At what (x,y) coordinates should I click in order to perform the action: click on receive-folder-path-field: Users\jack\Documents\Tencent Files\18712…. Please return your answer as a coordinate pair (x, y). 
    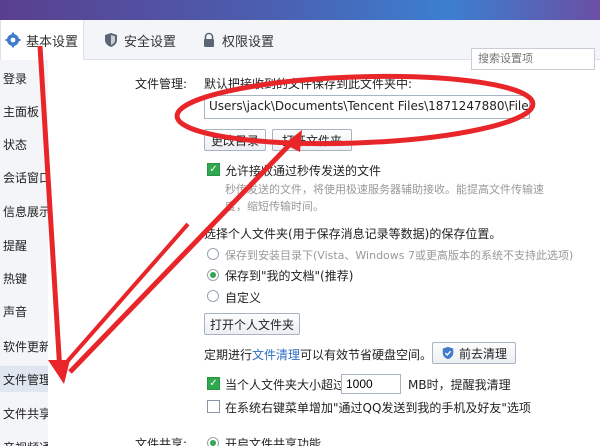
    Looking at the image, I should click on (367, 107).